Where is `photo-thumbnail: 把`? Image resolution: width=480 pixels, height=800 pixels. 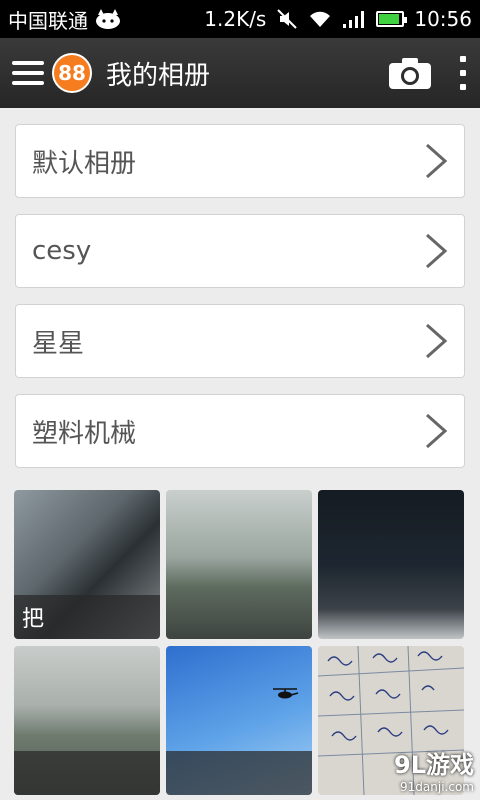 photo-thumbnail: 把 is located at coordinates (87, 564).